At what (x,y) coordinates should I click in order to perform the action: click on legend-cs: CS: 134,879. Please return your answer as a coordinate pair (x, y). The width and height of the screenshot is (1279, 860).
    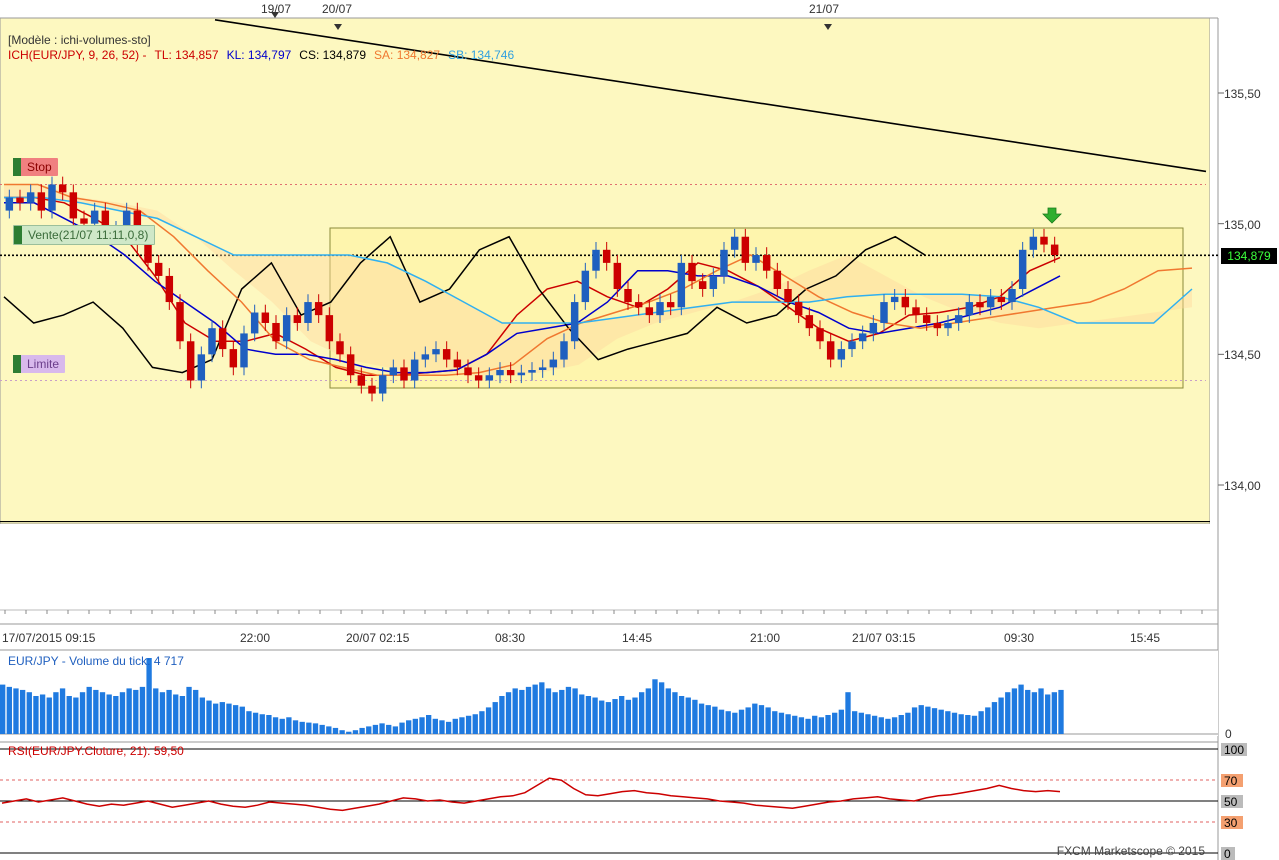
    Looking at the image, I should click on (333, 55).